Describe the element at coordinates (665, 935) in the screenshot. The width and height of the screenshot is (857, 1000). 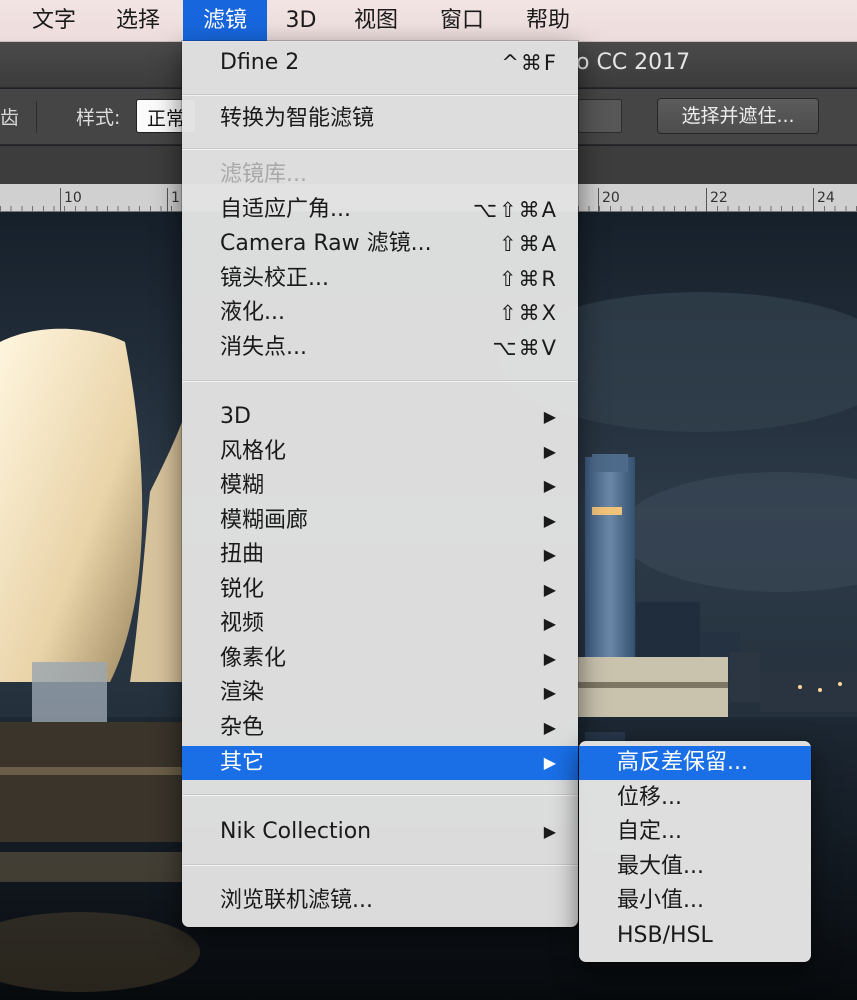
I see `submenu-item-label: HSB/HSL` at that location.